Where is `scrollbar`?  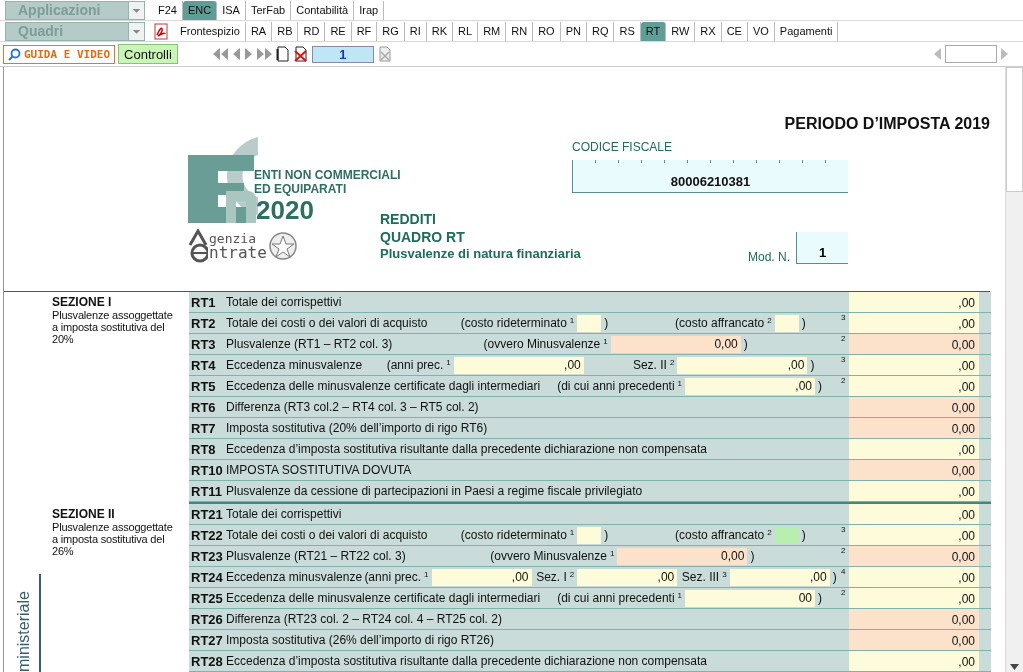
scrollbar is located at coordinates (1014, 369).